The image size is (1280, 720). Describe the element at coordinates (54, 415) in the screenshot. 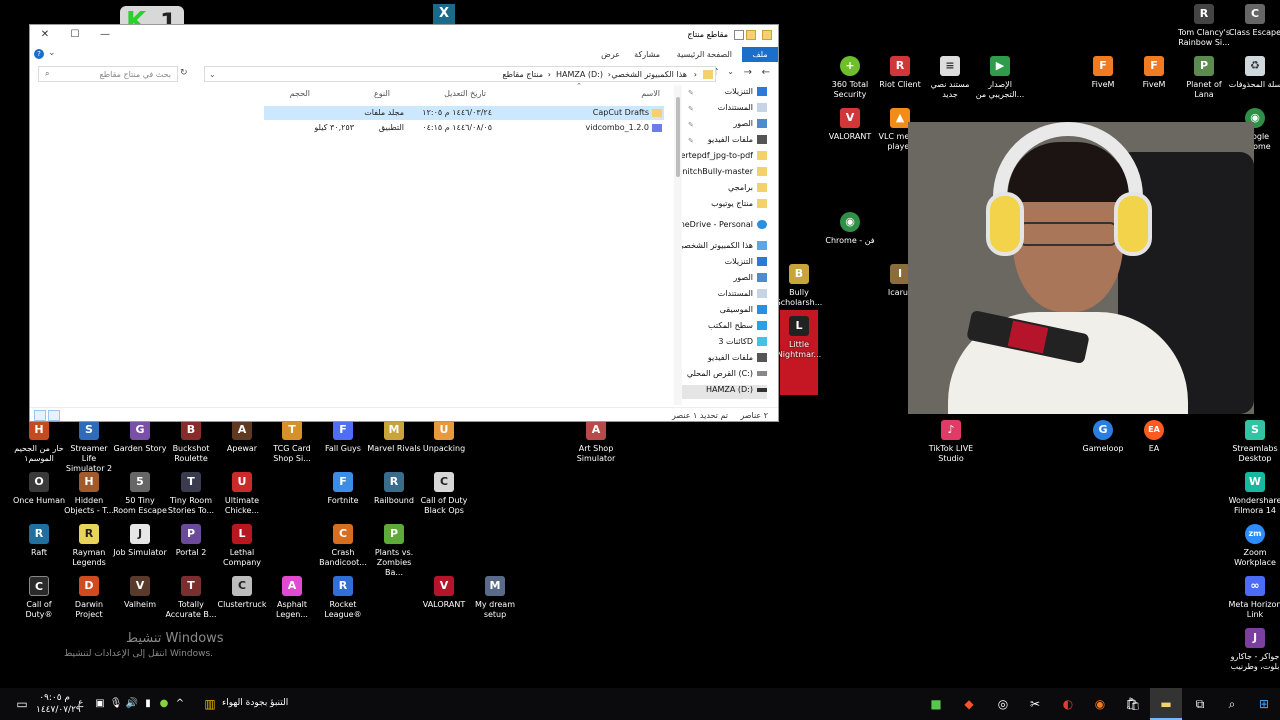

I see `tiles-view-button` at that location.